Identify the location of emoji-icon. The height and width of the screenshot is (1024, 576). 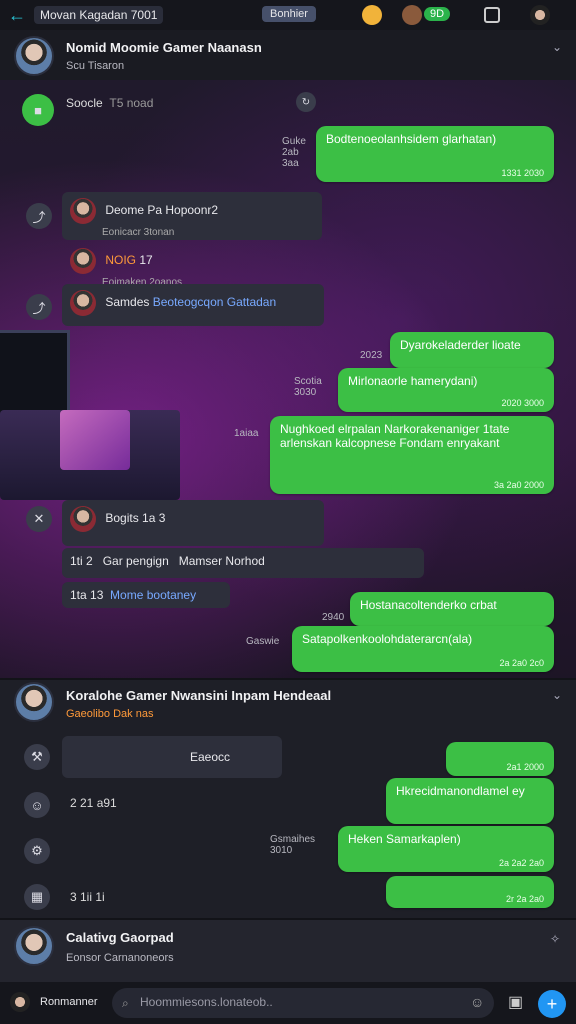
(372, 15).